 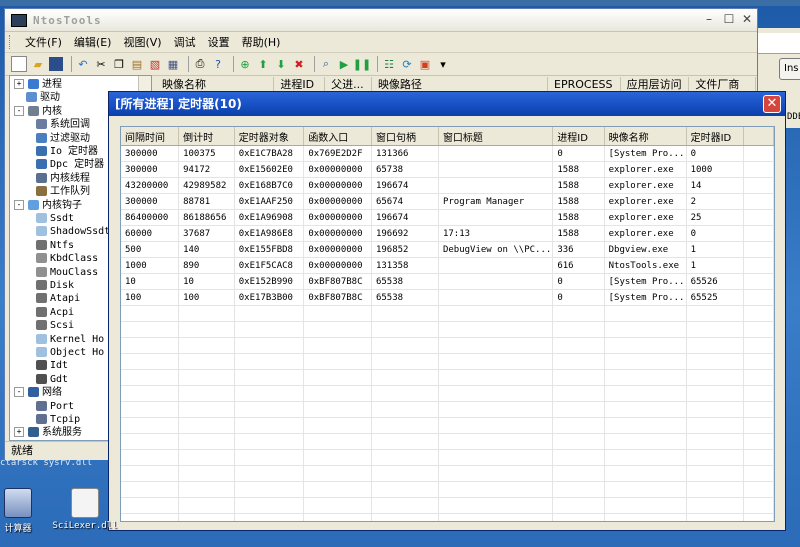 What do you see at coordinates (337, 136) in the screenshot?
I see `column-header: 函数入口` at bounding box center [337, 136].